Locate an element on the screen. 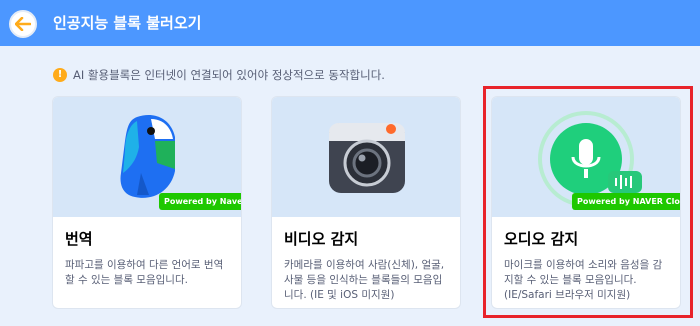 The height and width of the screenshot is (326, 700). camera-icon is located at coordinates (367, 158).